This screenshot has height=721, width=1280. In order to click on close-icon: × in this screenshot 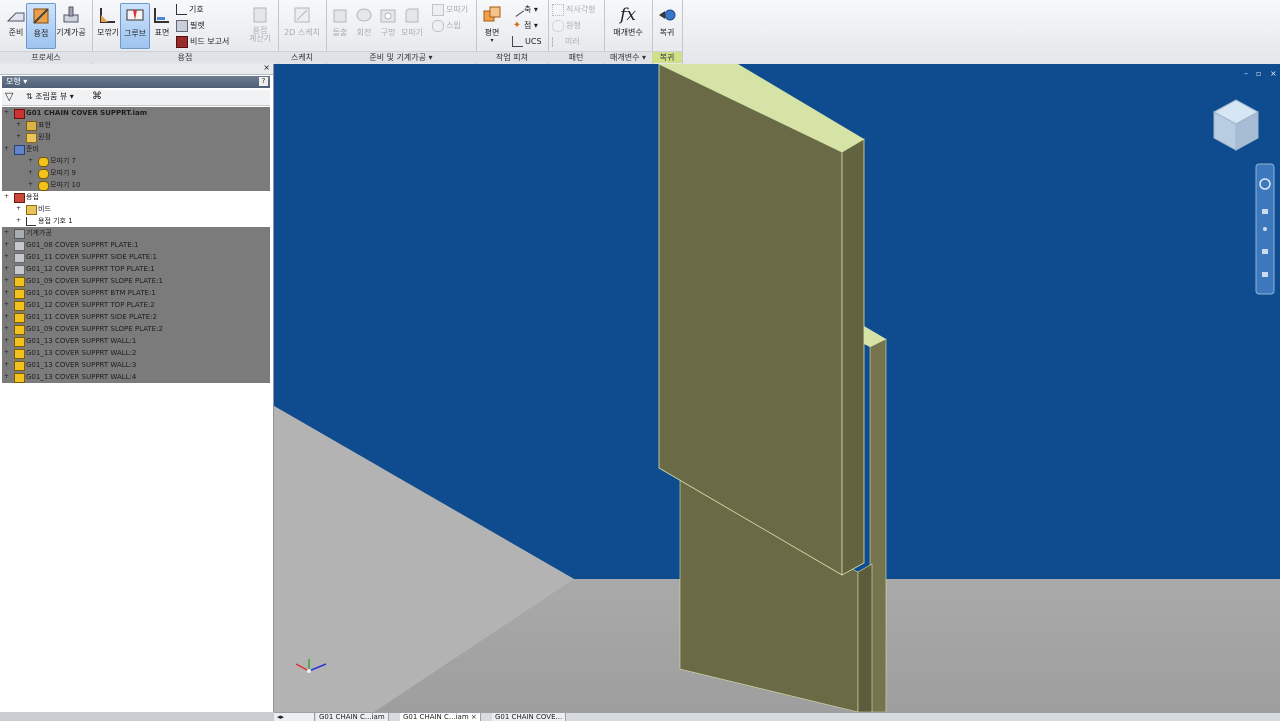, I will do `click(1273, 73)`.